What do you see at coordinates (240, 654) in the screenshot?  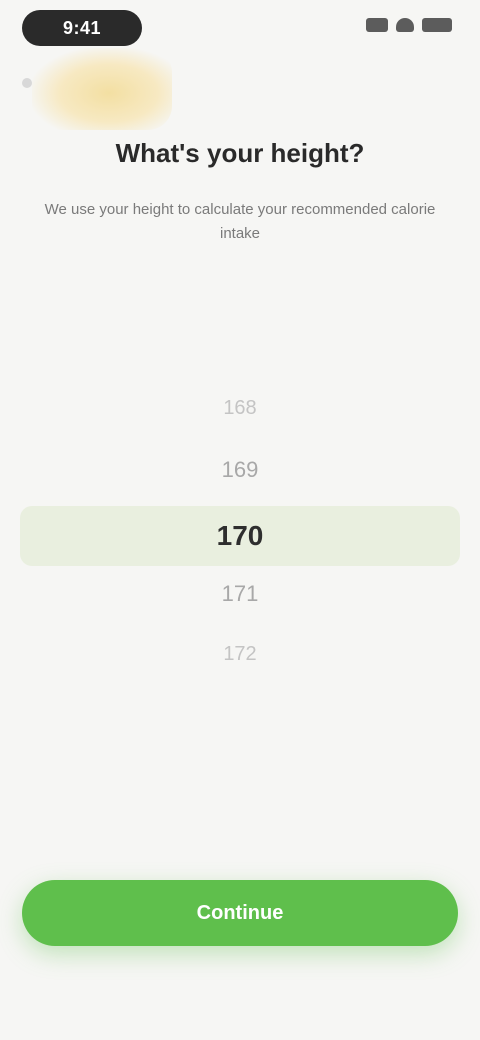 I see `picker-item: 172` at bounding box center [240, 654].